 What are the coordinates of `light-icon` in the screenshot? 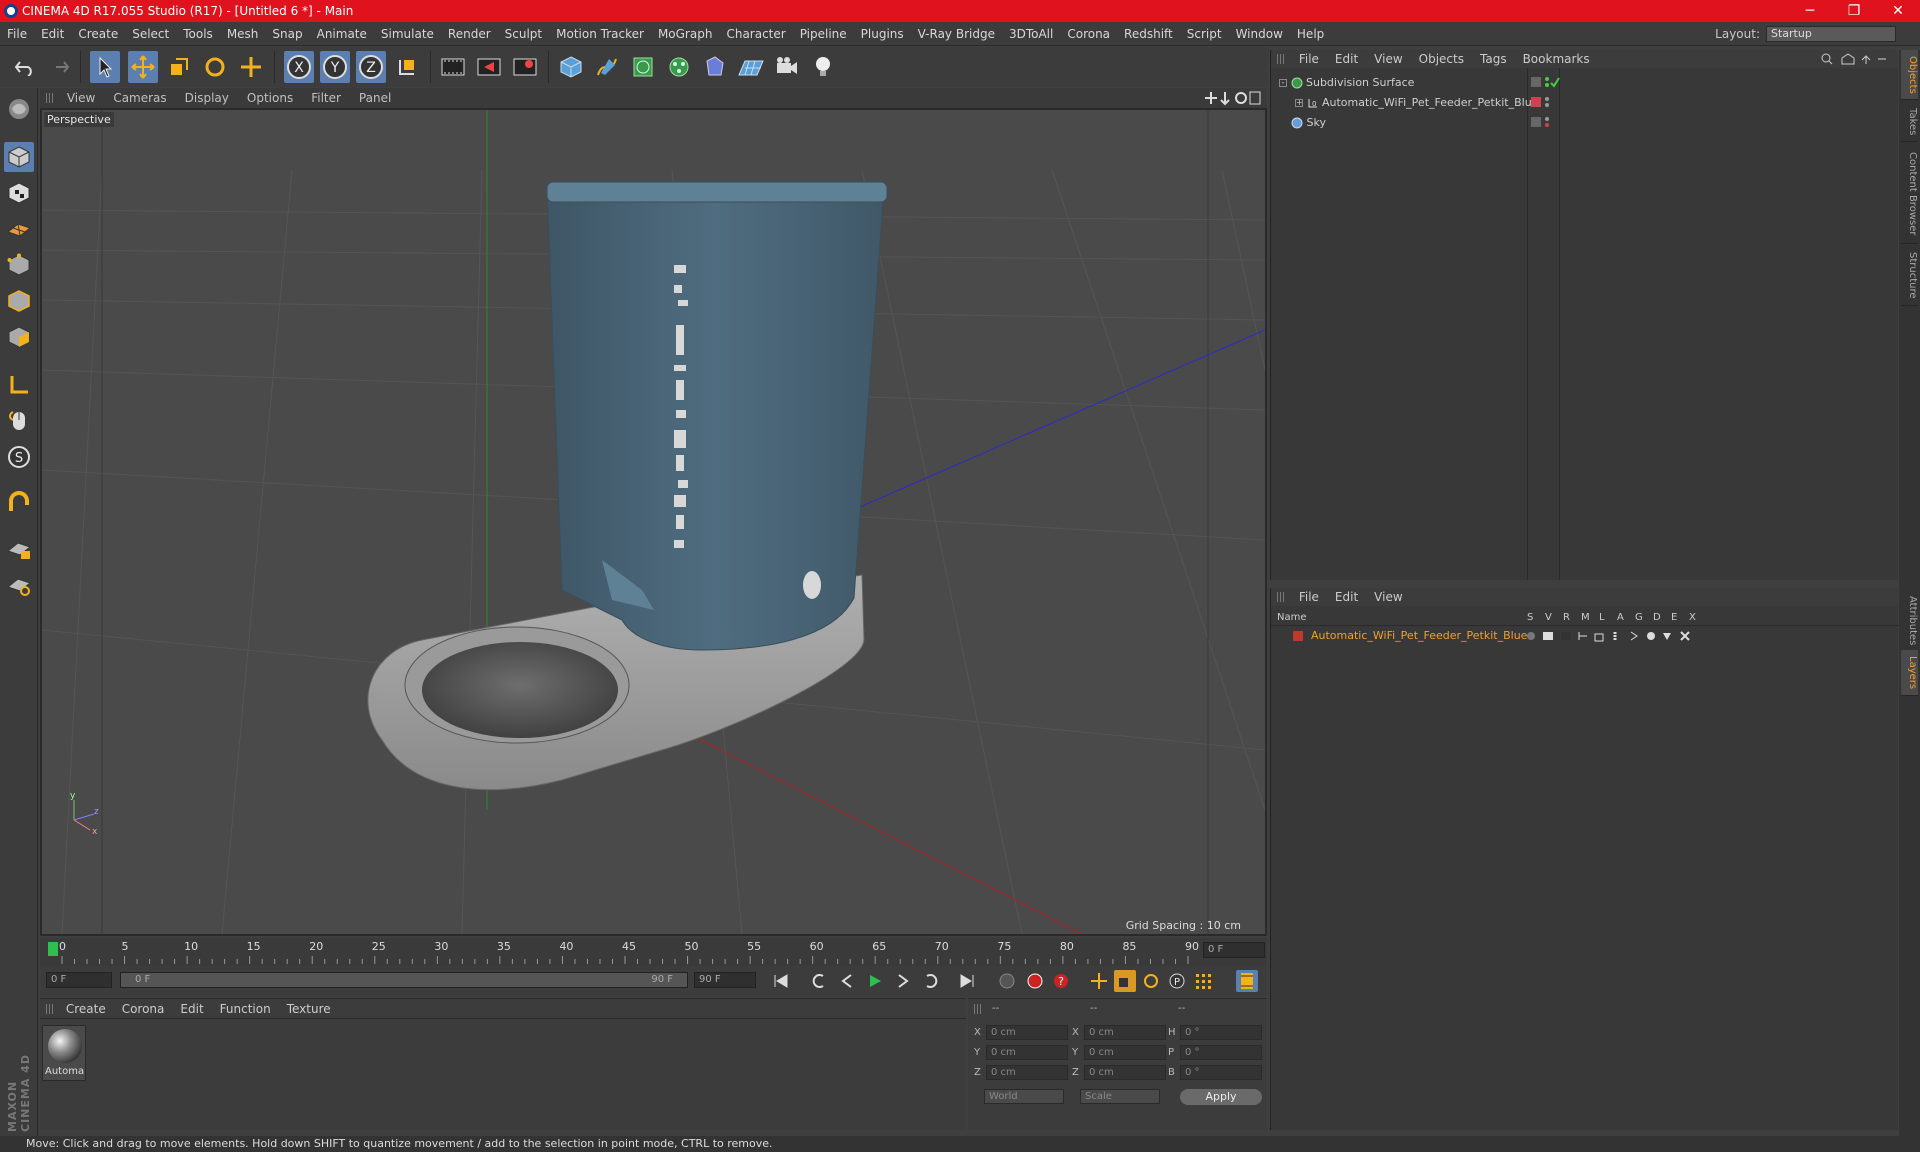 It's located at (823, 67).